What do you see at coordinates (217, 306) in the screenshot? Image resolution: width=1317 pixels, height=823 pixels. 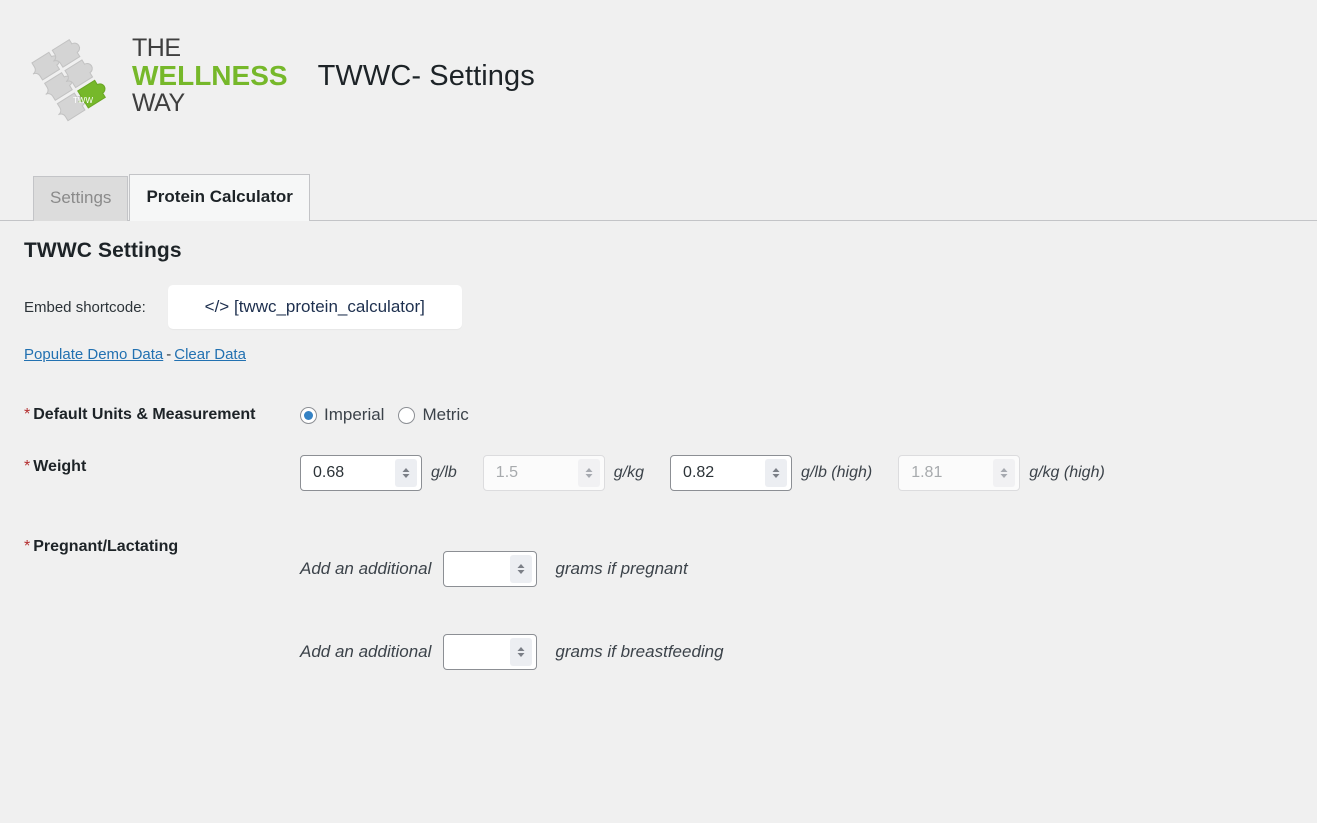 I see `code-icon: </>` at bounding box center [217, 306].